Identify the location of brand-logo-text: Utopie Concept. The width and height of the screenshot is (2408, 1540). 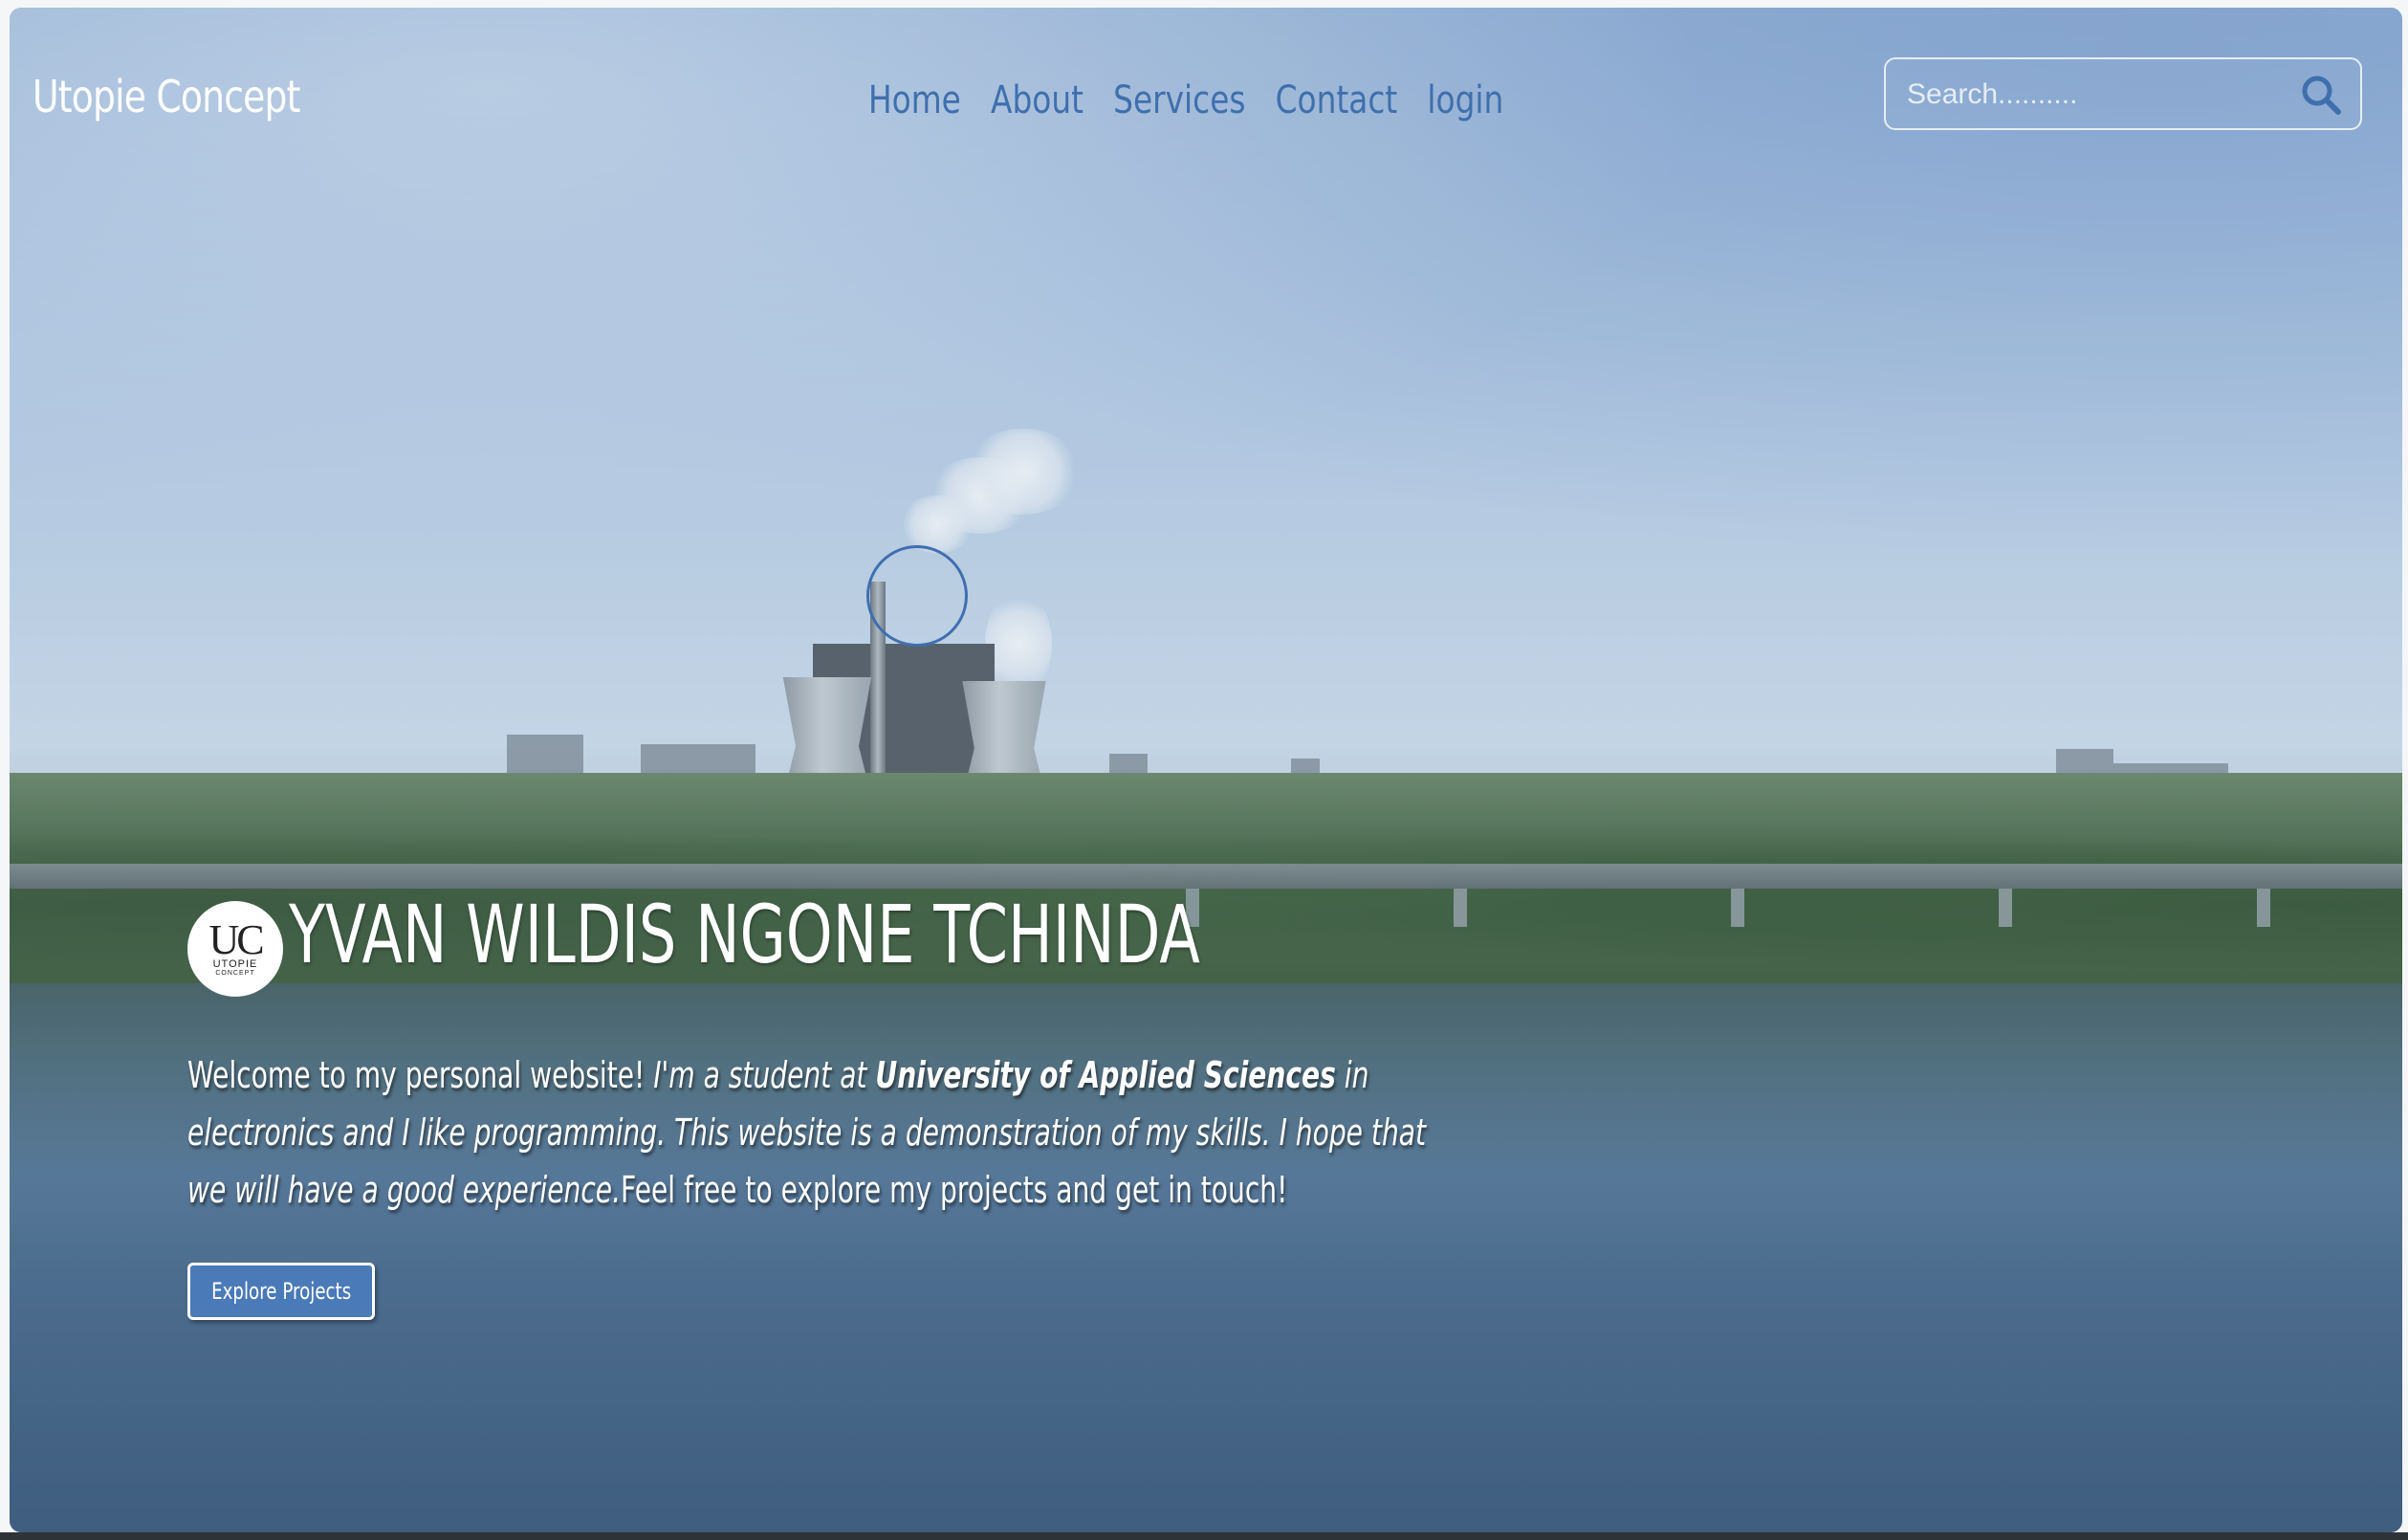
(166, 96).